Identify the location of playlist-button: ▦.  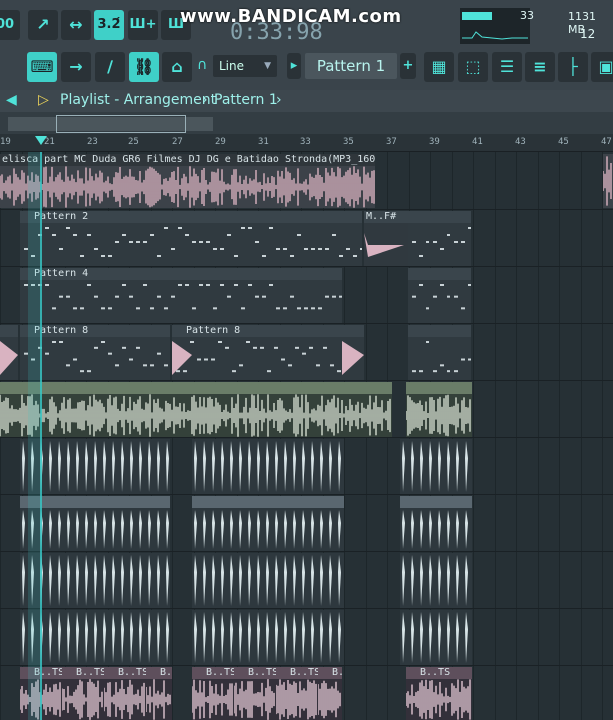
(439, 67).